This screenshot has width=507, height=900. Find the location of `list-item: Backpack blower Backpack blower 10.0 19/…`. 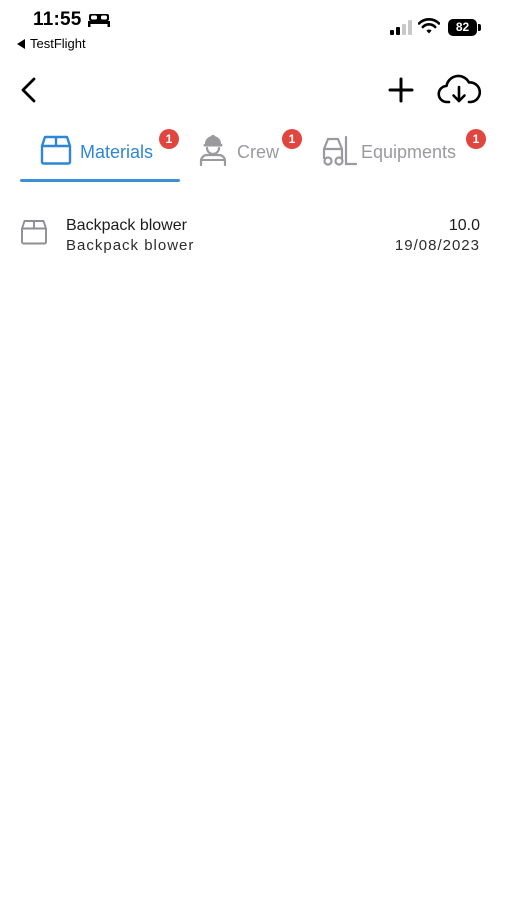

list-item: Backpack blower Backpack blower 10.0 19/… is located at coordinates (253, 234).